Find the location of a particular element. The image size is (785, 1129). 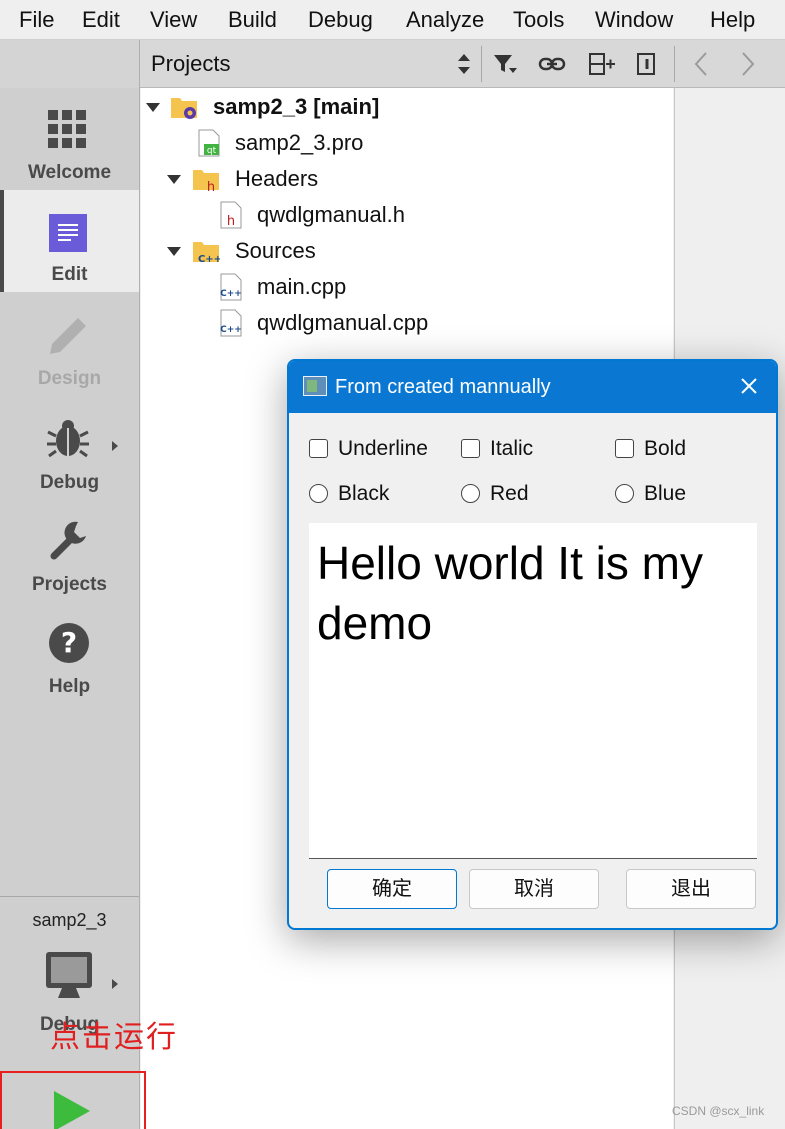

filter-icon is located at coordinates (505, 64).